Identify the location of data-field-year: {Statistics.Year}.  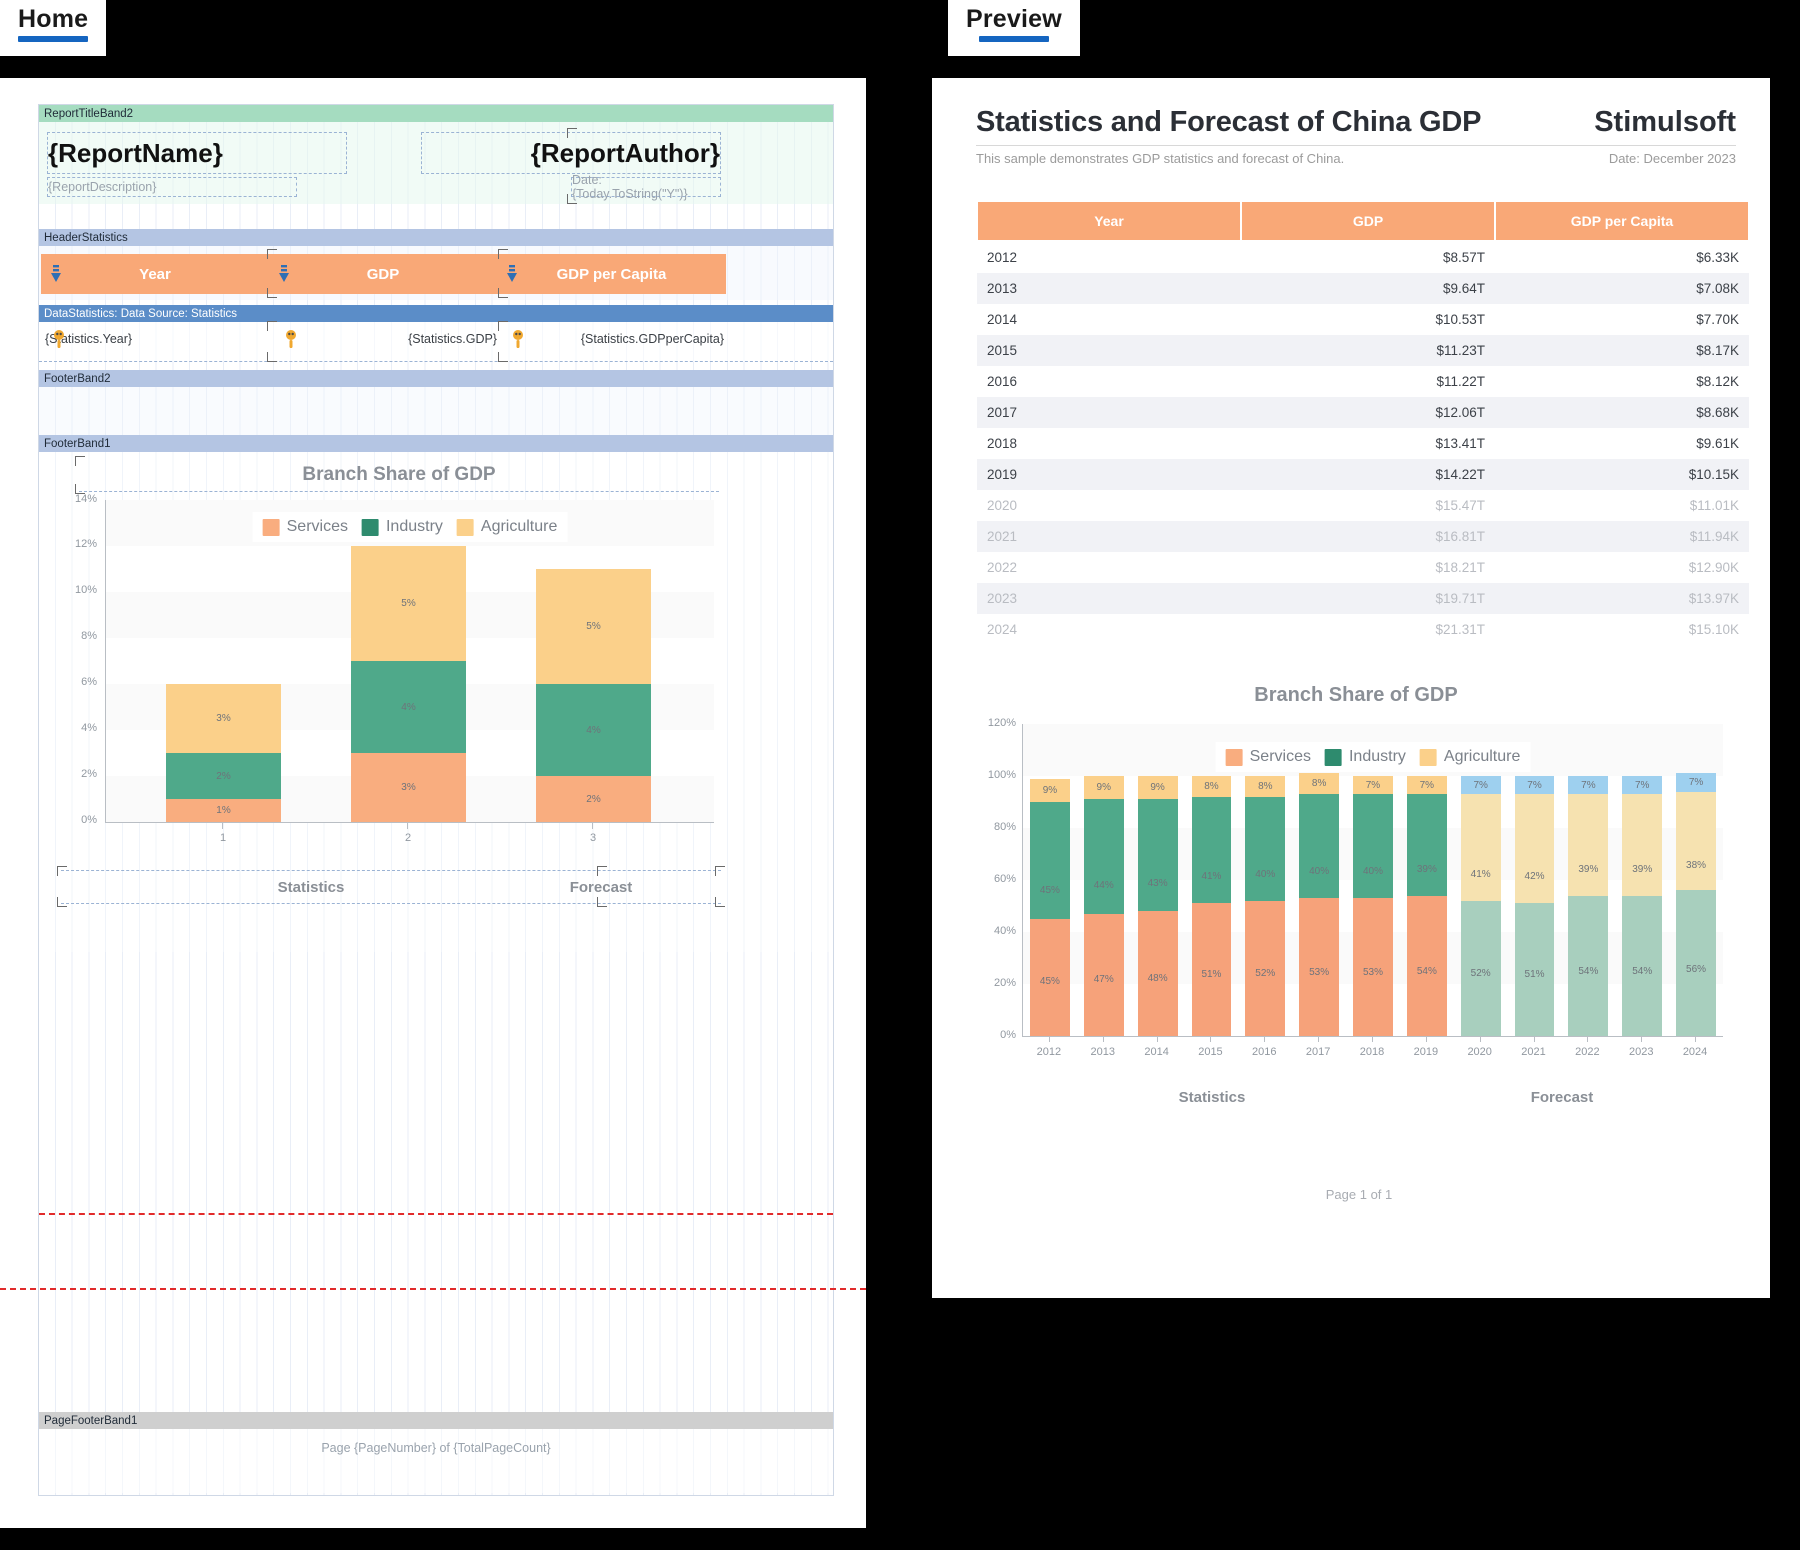
(157, 339).